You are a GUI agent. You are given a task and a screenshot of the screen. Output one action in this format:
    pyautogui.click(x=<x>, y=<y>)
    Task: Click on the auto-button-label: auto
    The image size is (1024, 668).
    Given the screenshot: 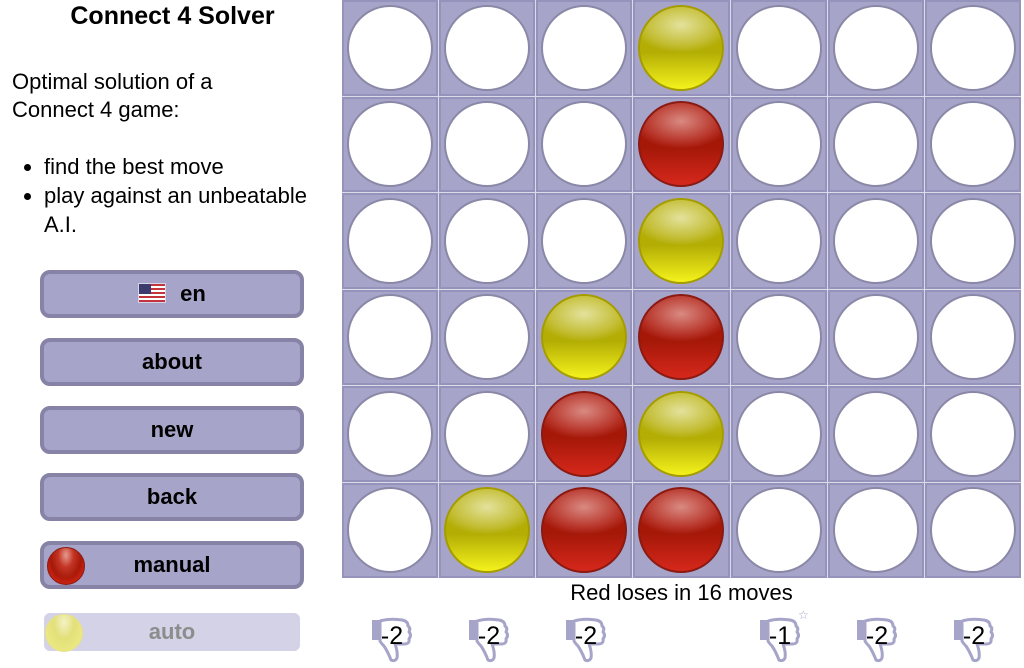 What is the action you would take?
    pyautogui.click(x=172, y=631)
    